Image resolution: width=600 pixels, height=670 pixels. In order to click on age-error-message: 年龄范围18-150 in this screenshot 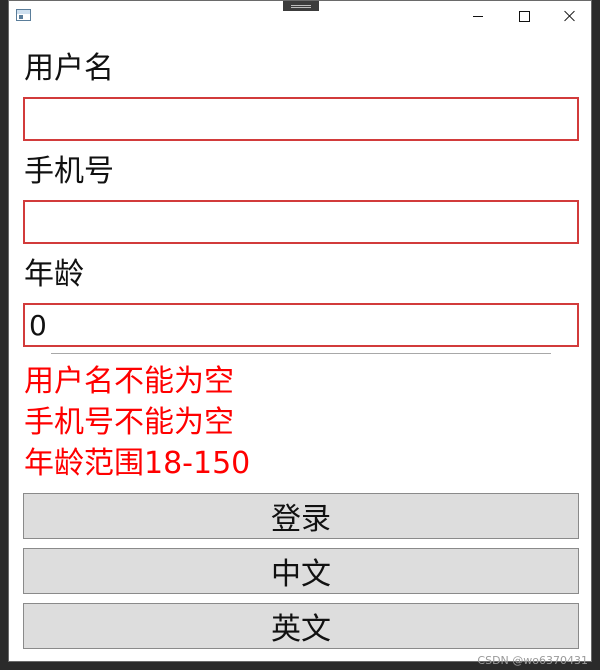, I will do `click(137, 463)`.